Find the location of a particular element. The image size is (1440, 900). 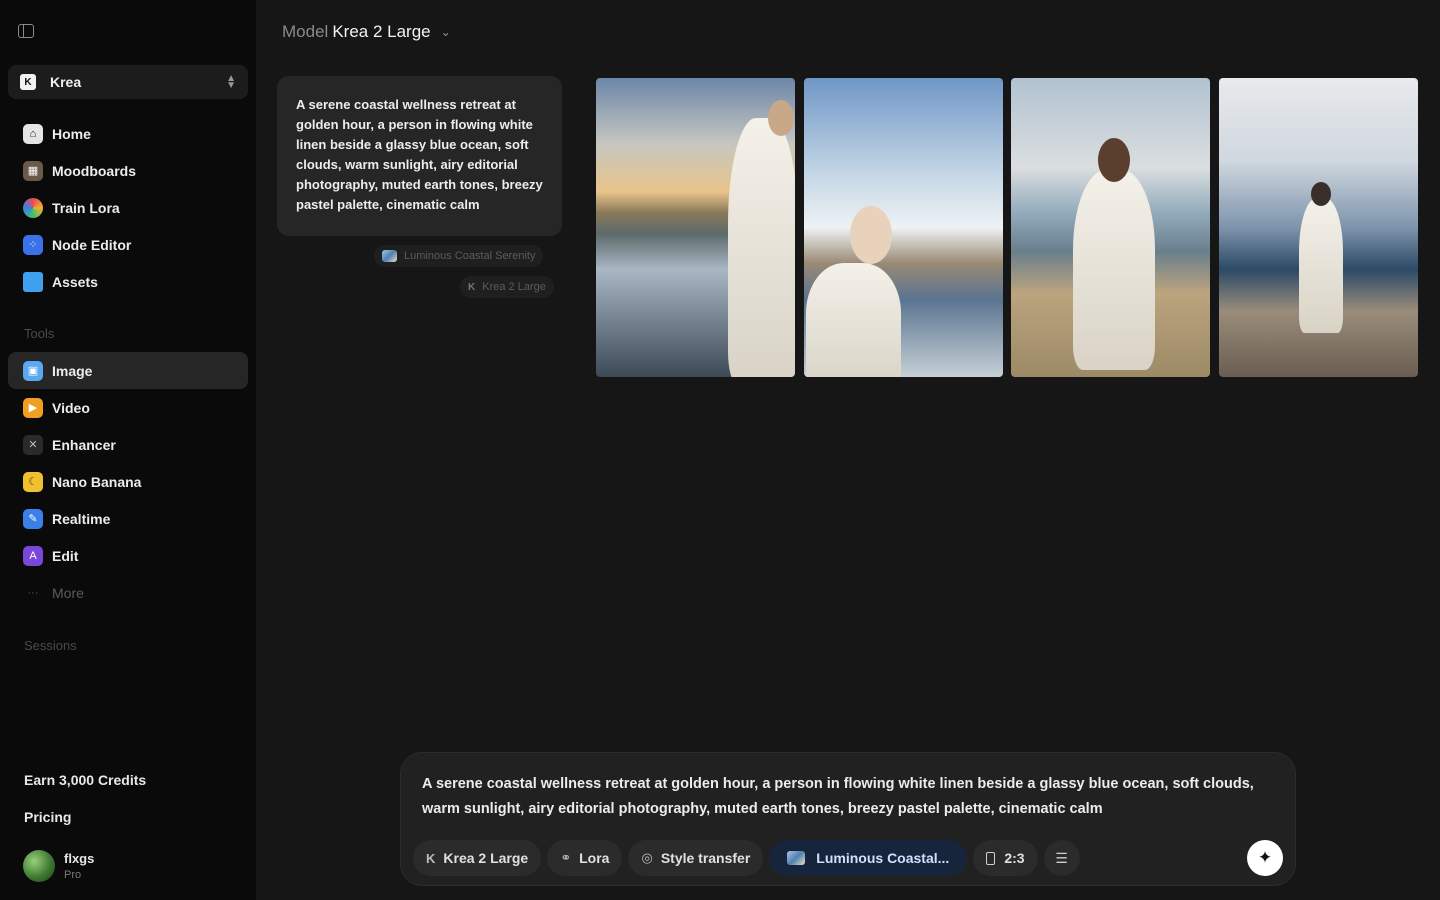

style-chip-label: Luminous Coastal Serenity is located at coordinates (470, 256).